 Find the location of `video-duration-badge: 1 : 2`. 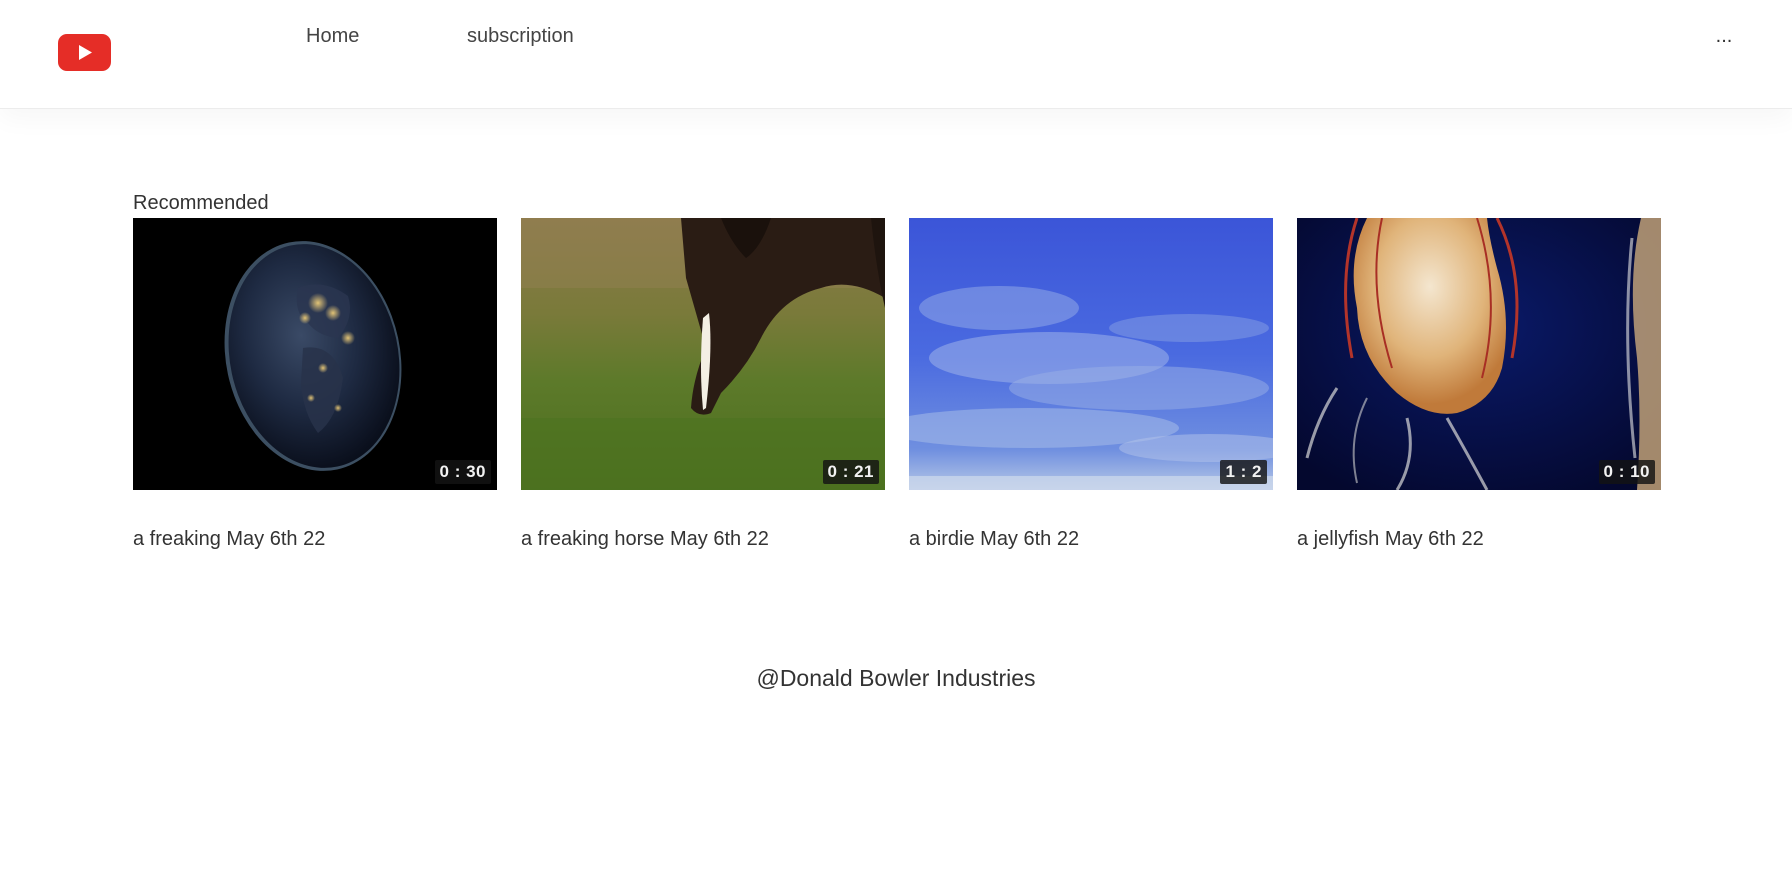

video-duration-badge: 1 : 2 is located at coordinates (1243, 472).